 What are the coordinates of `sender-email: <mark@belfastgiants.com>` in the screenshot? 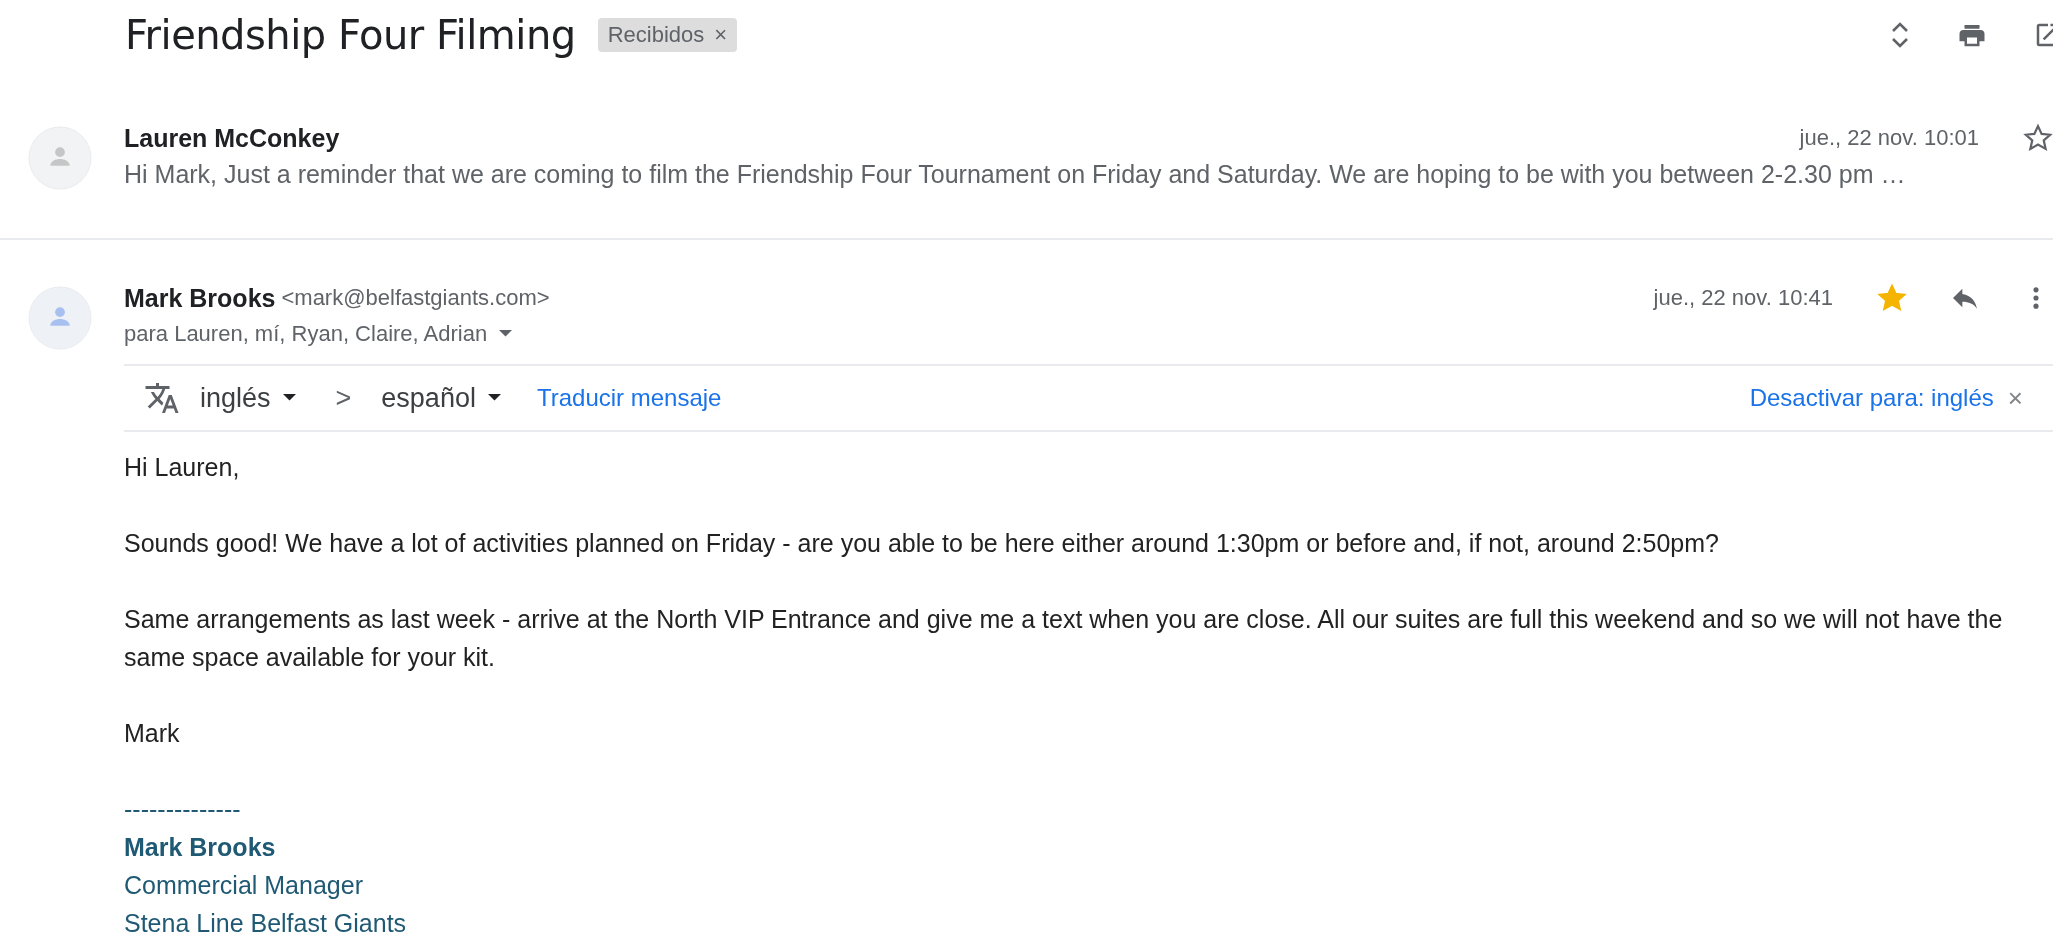 It's located at (415, 298).